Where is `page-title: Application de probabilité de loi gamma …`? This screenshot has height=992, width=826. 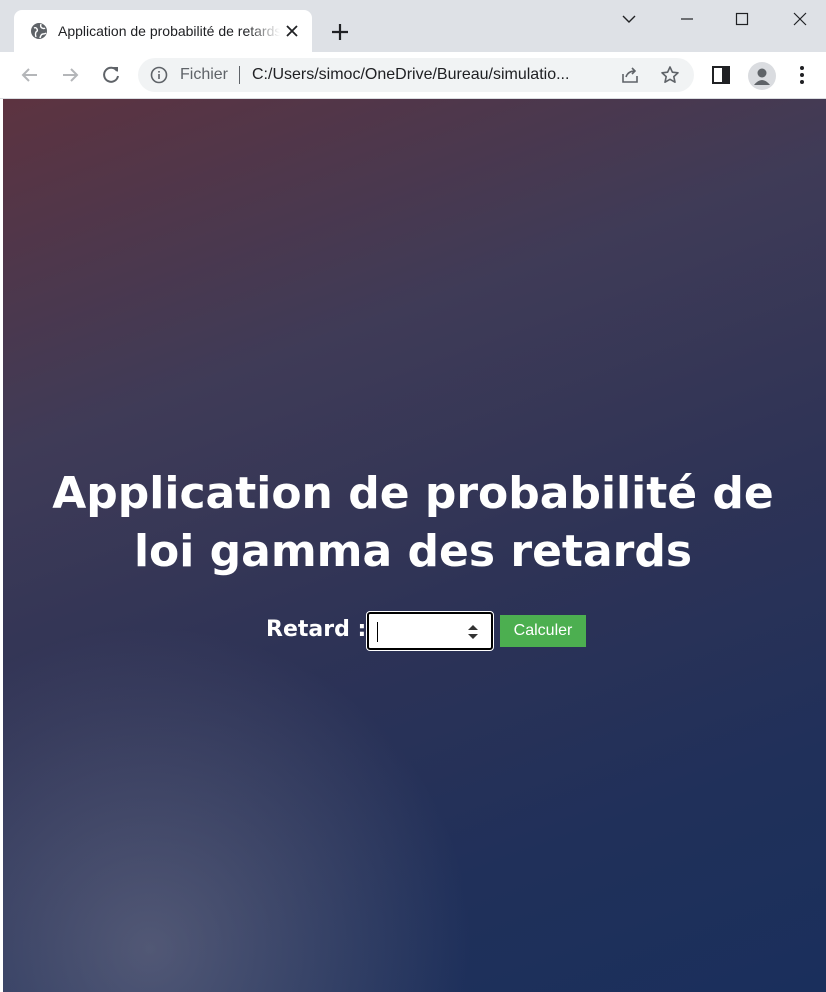
page-title: Application de probabilité de loi gamma … is located at coordinates (413, 522).